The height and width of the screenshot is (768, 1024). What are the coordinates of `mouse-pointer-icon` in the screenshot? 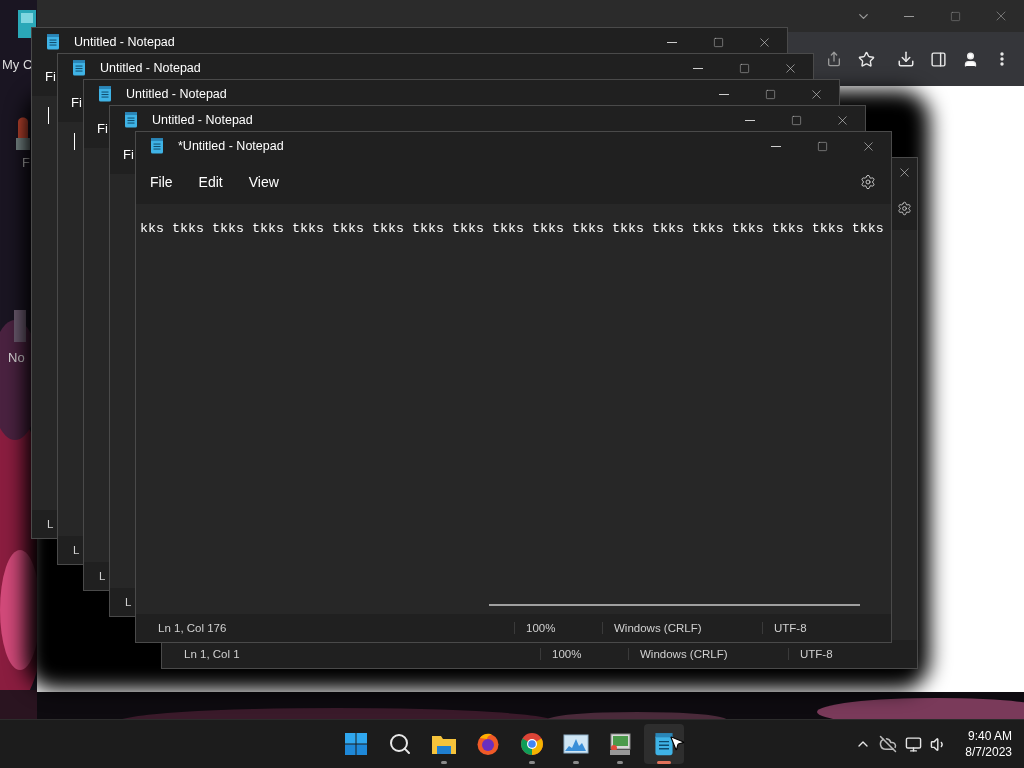 It's located at (677, 743).